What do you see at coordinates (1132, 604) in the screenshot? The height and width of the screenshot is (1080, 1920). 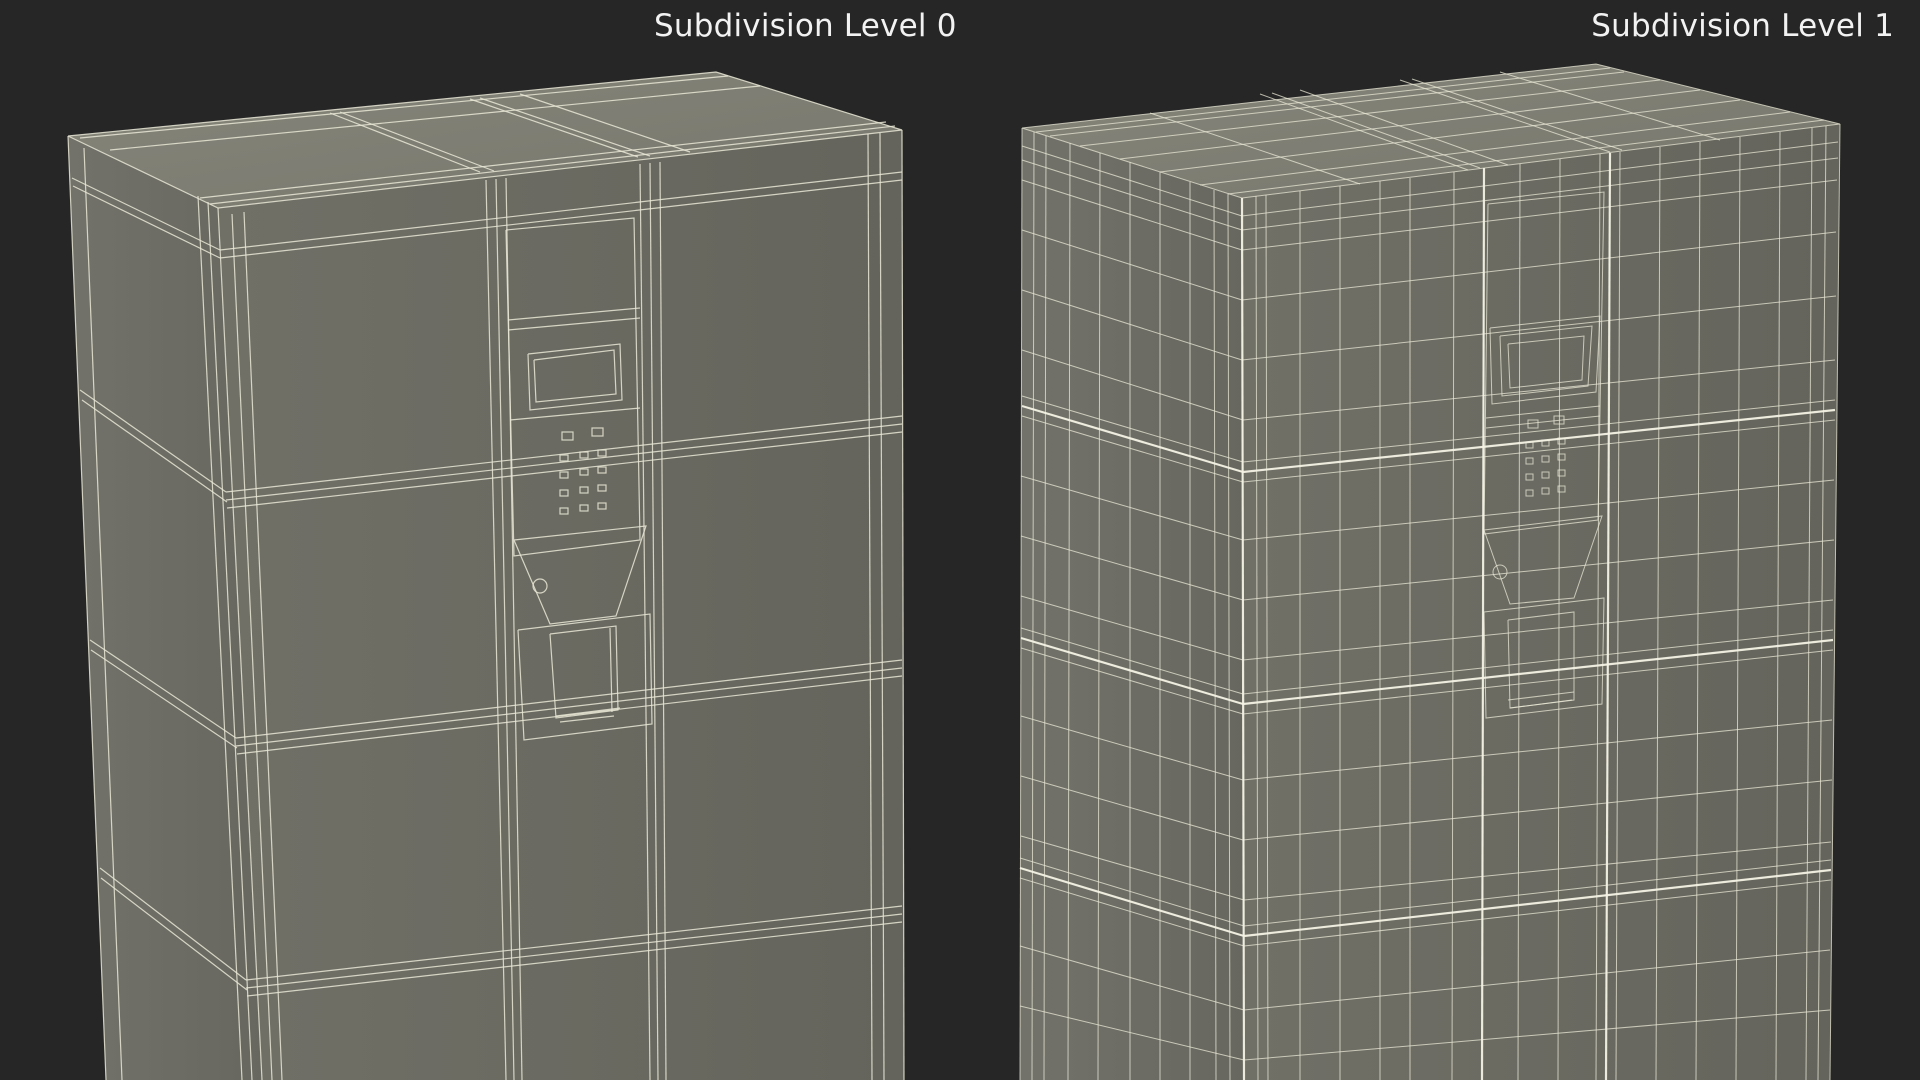 I see `left-face` at bounding box center [1132, 604].